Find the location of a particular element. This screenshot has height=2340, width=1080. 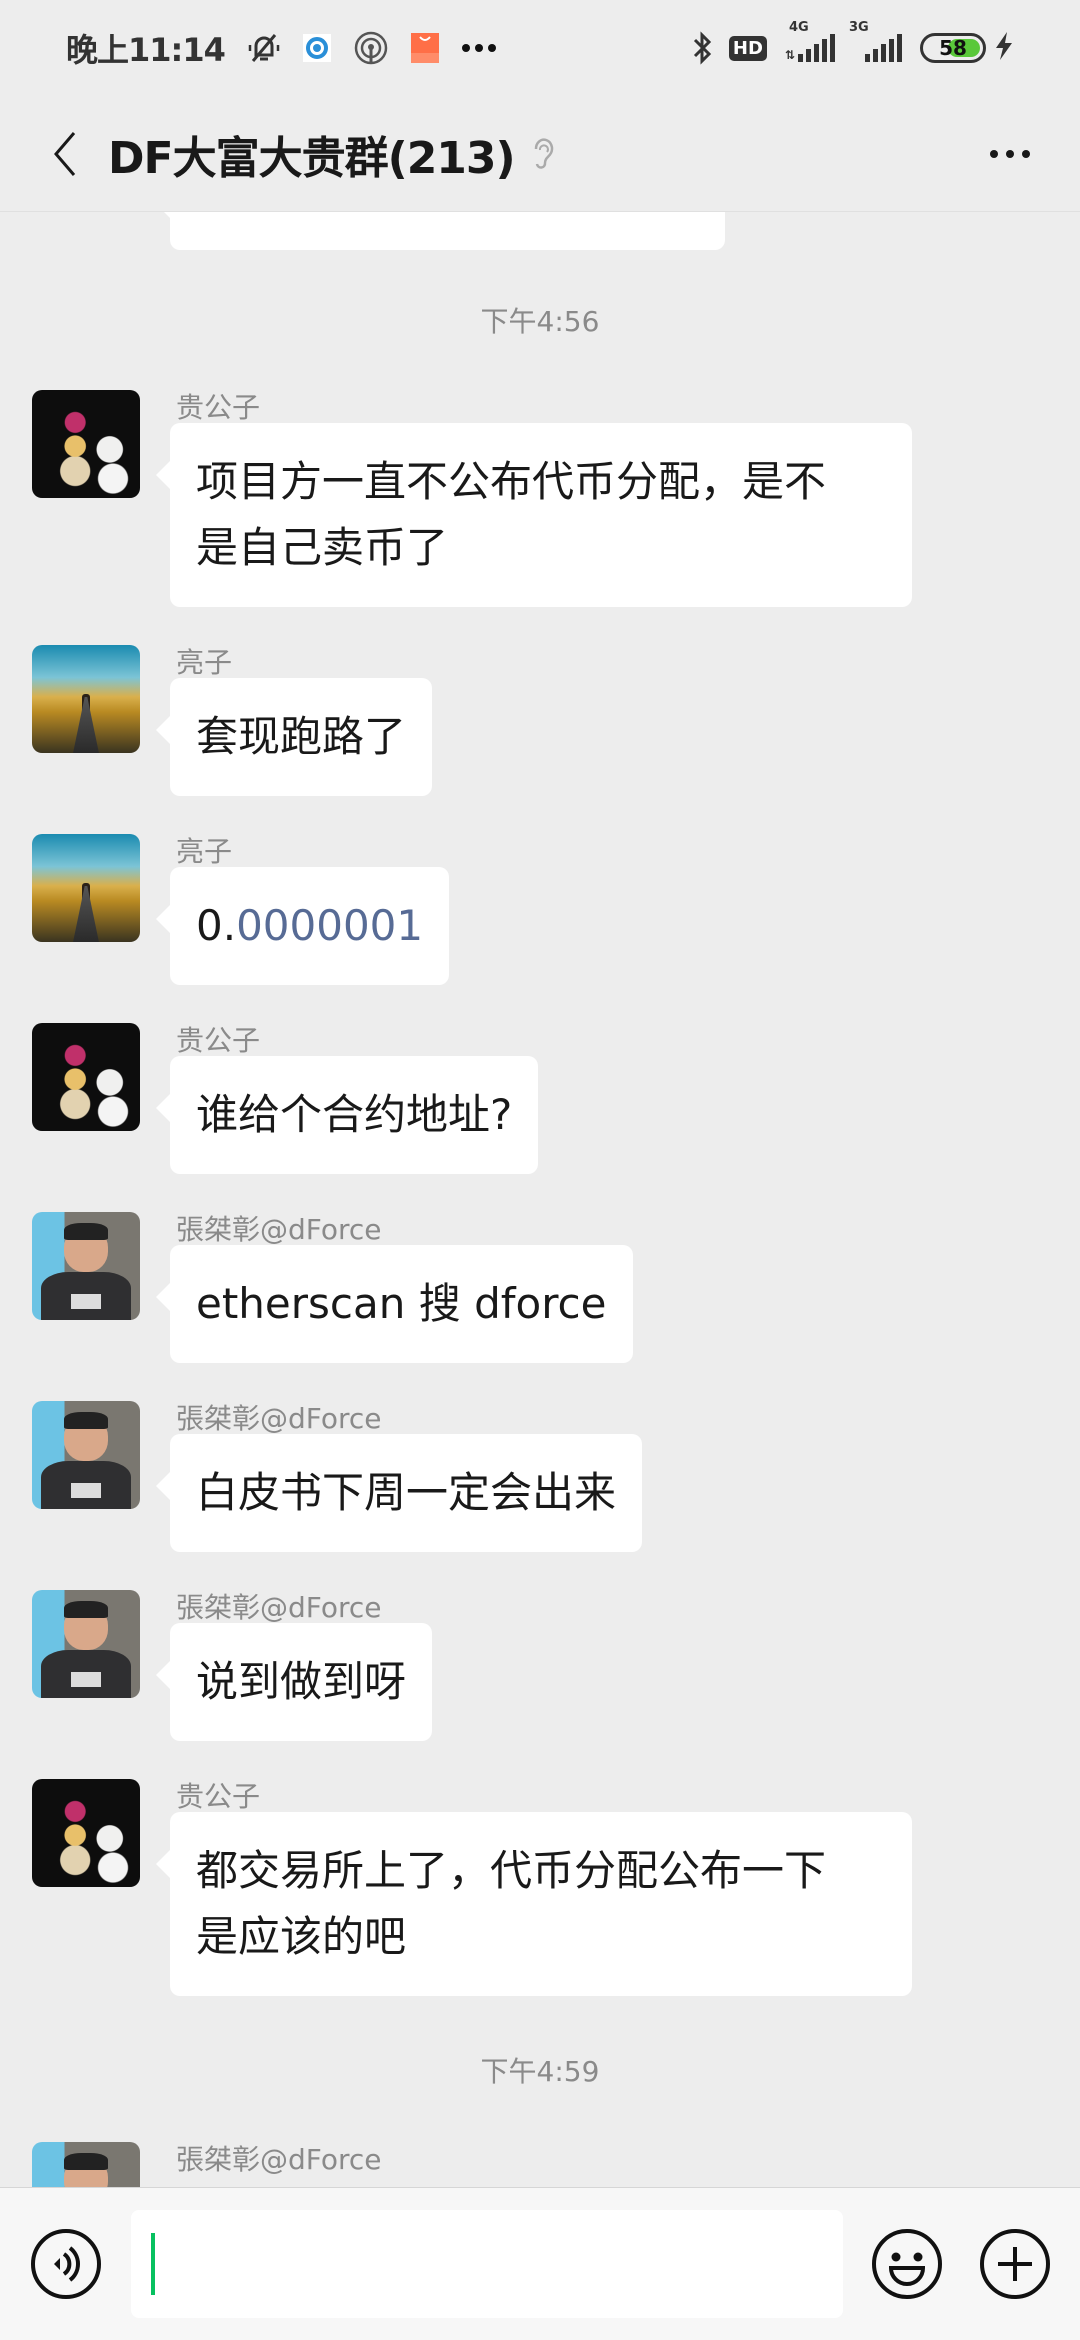

signal-bars-3g-icon is located at coordinates (883, 48).